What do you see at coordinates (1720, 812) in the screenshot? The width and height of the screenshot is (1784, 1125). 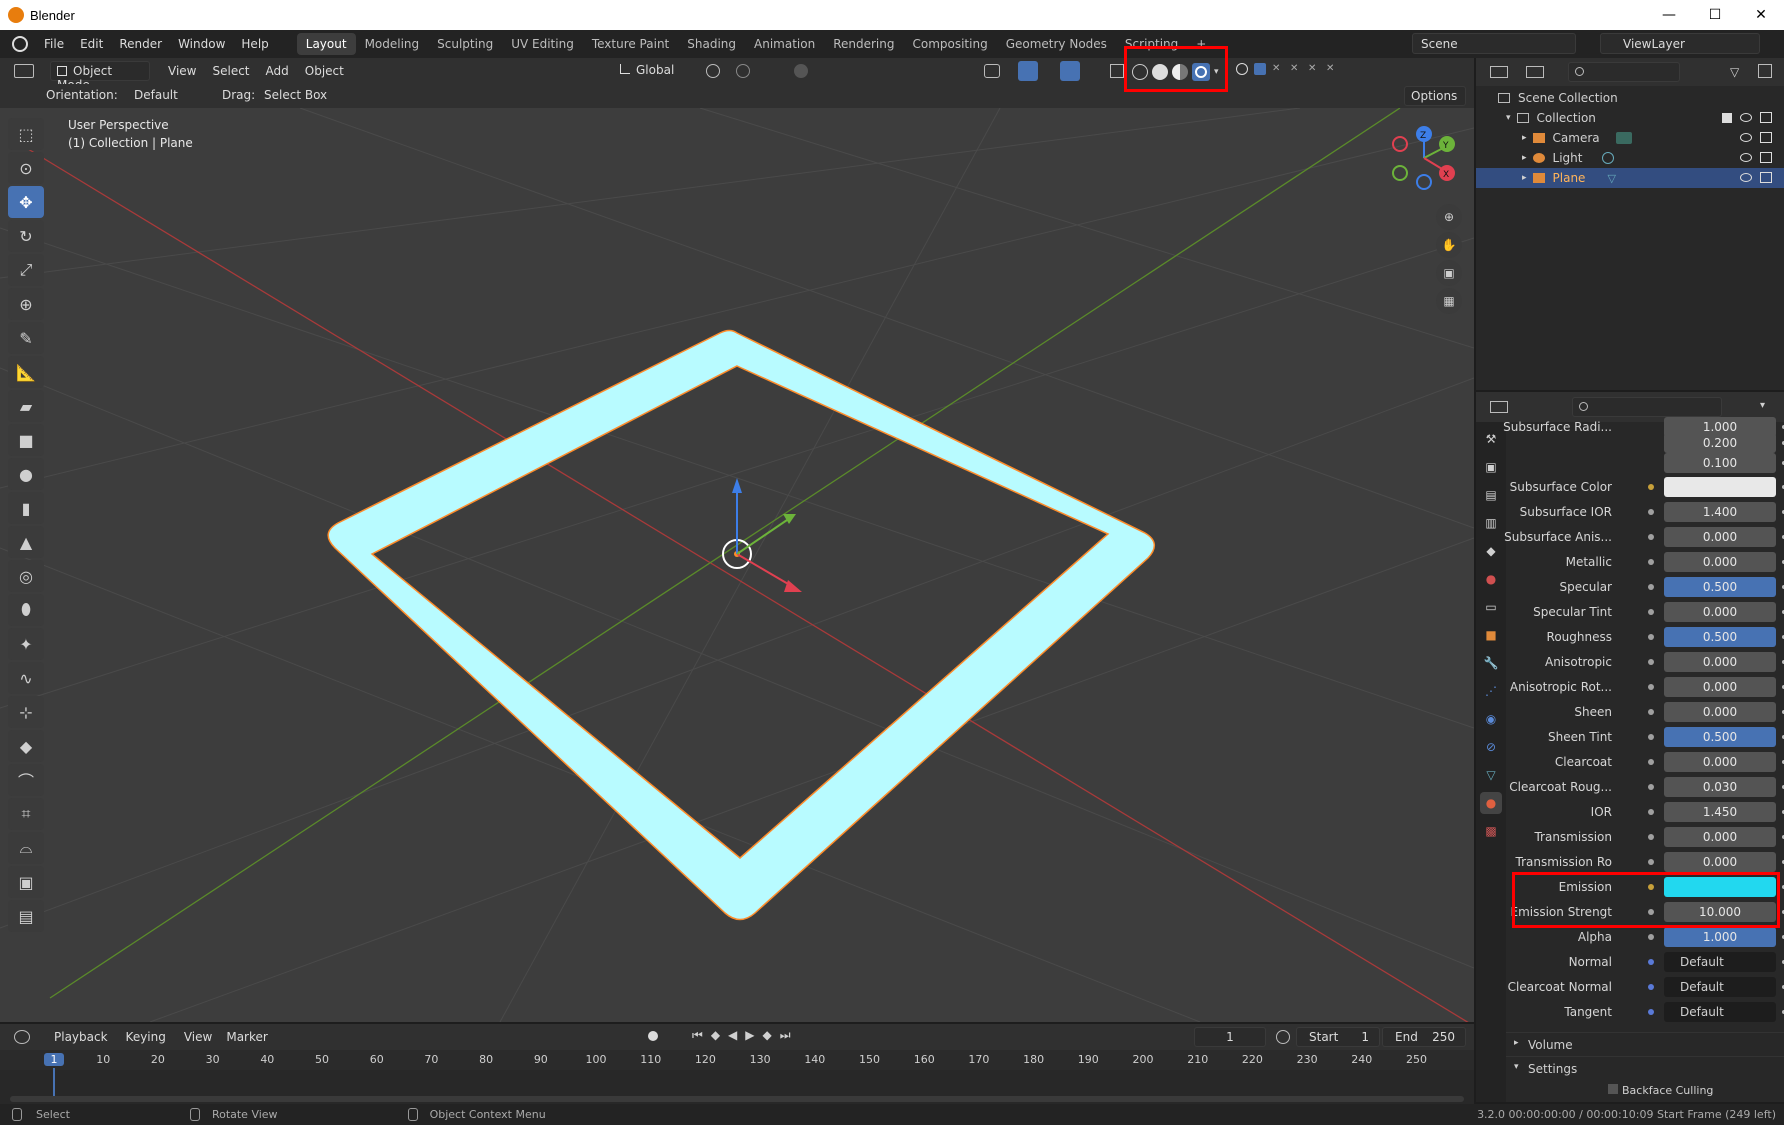 I see `property-value-field: 1.450` at bounding box center [1720, 812].